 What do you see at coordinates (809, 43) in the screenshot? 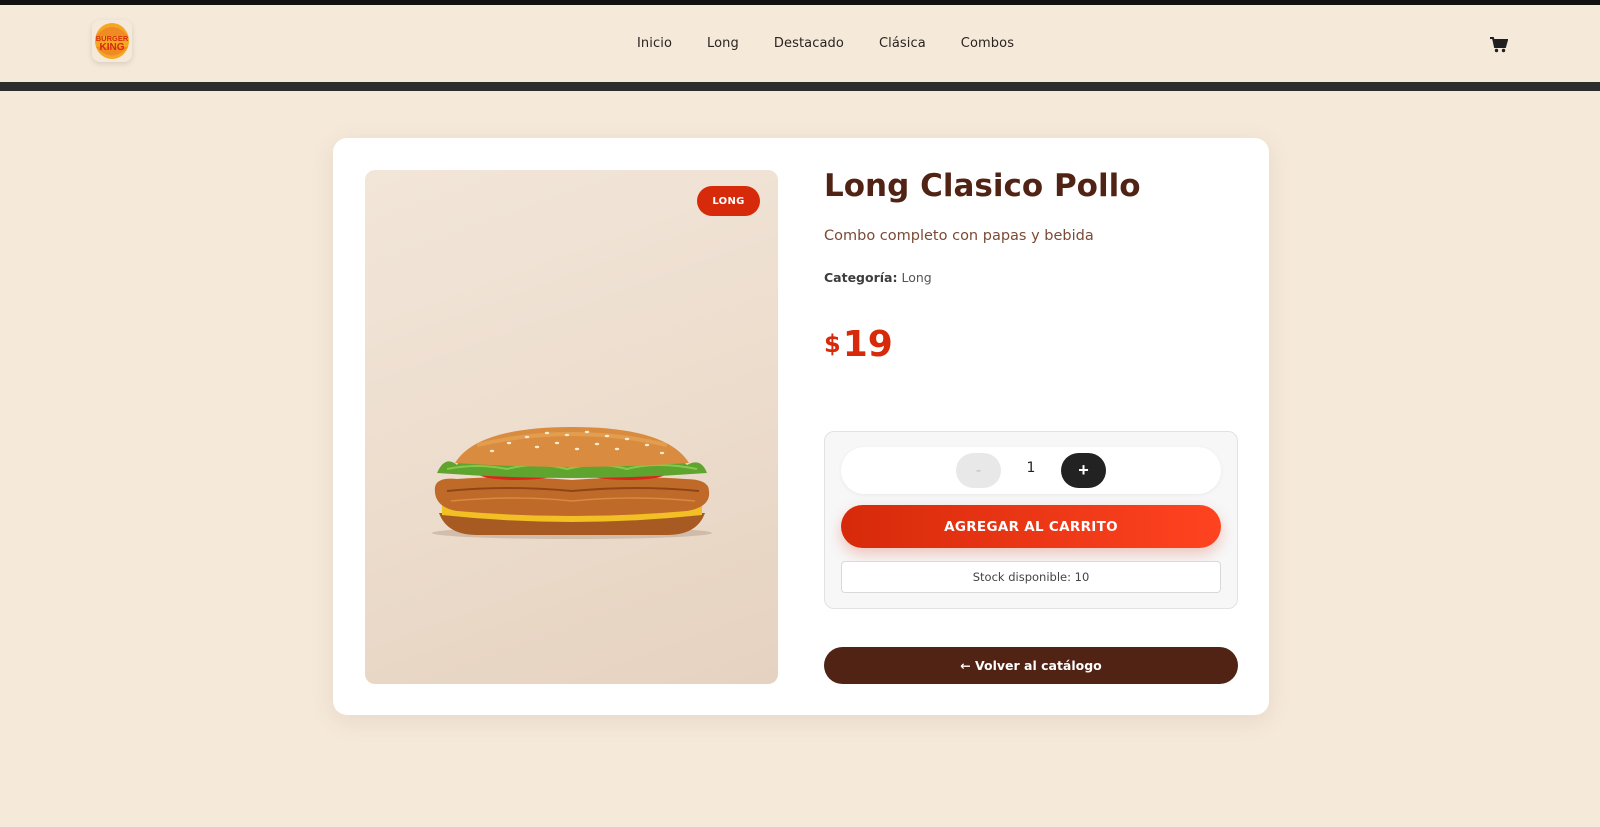
I see `nav-link-destacado: Destacado` at bounding box center [809, 43].